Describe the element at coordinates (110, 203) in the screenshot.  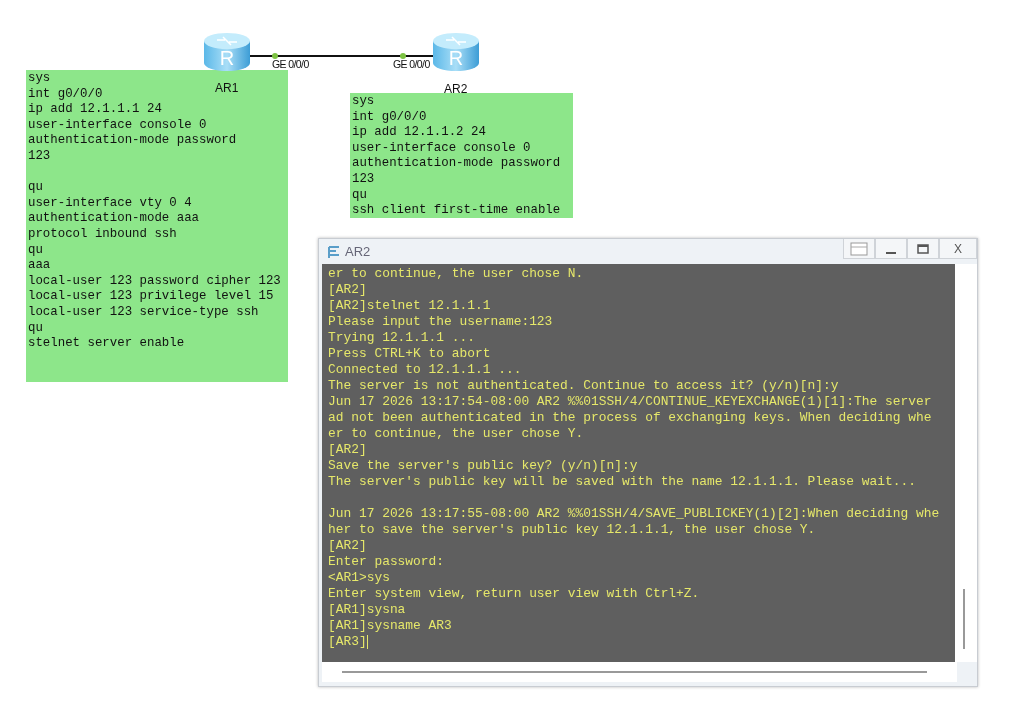
I see `config-line: user-interface vty 0 4` at that location.